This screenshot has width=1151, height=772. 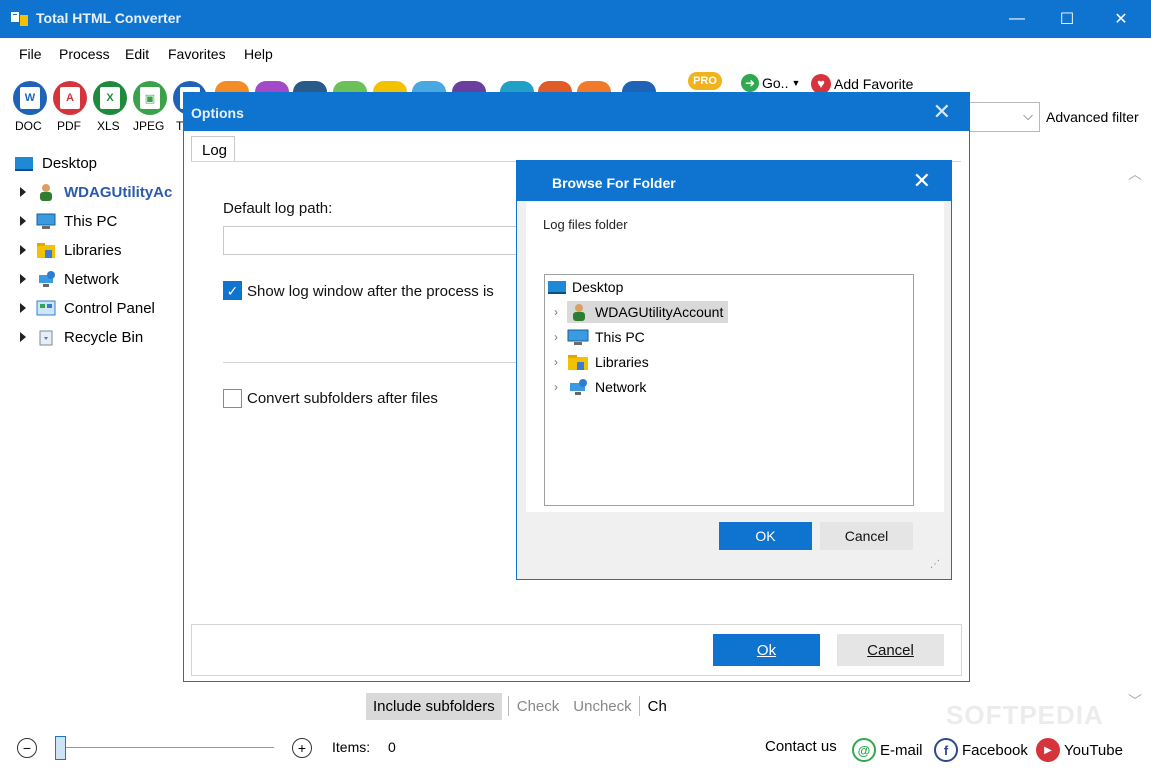 What do you see at coordinates (108, 18) in the screenshot?
I see `window-title: Total HTML Converter` at bounding box center [108, 18].